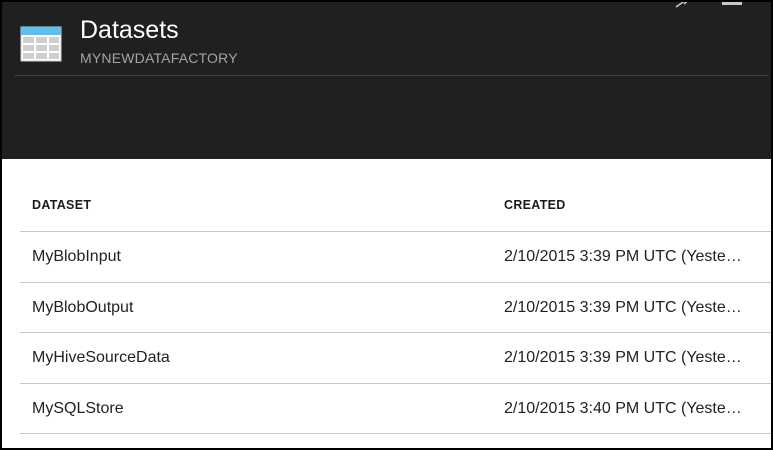 The image size is (773, 450). What do you see at coordinates (535, 205) in the screenshot?
I see `column-header-created: CREATED` at bounding box center [535, 205].